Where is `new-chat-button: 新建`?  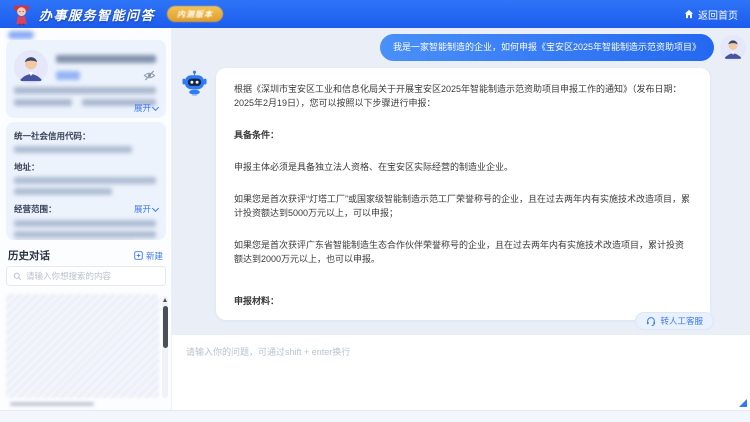
new-chat-button: 新建 is located at coordinates (148, 256).